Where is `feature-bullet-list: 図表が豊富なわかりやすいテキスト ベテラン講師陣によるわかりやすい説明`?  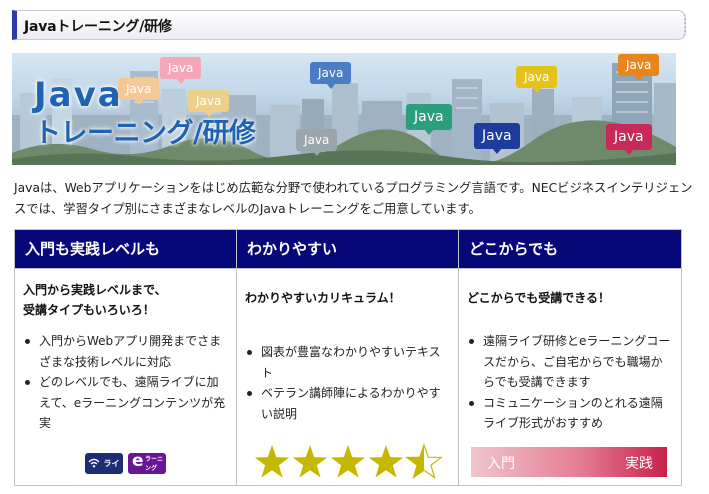
feature-bullet-list: 図表が豊富なわかりやすいテキスト ベテラン講師陣によるわかりやすい説明 is located at coordinates (347, 383).